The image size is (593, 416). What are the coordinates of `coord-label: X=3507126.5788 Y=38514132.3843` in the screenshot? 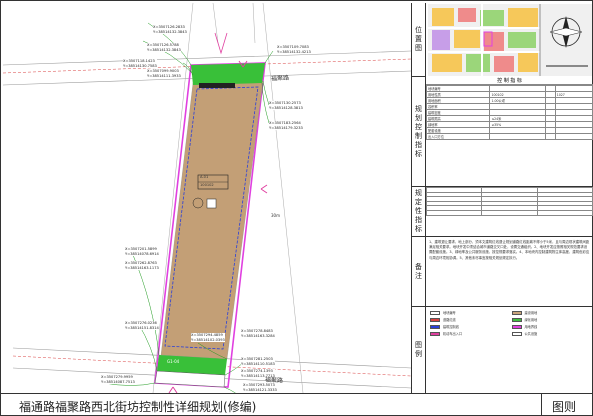 It's located at (164, 48).